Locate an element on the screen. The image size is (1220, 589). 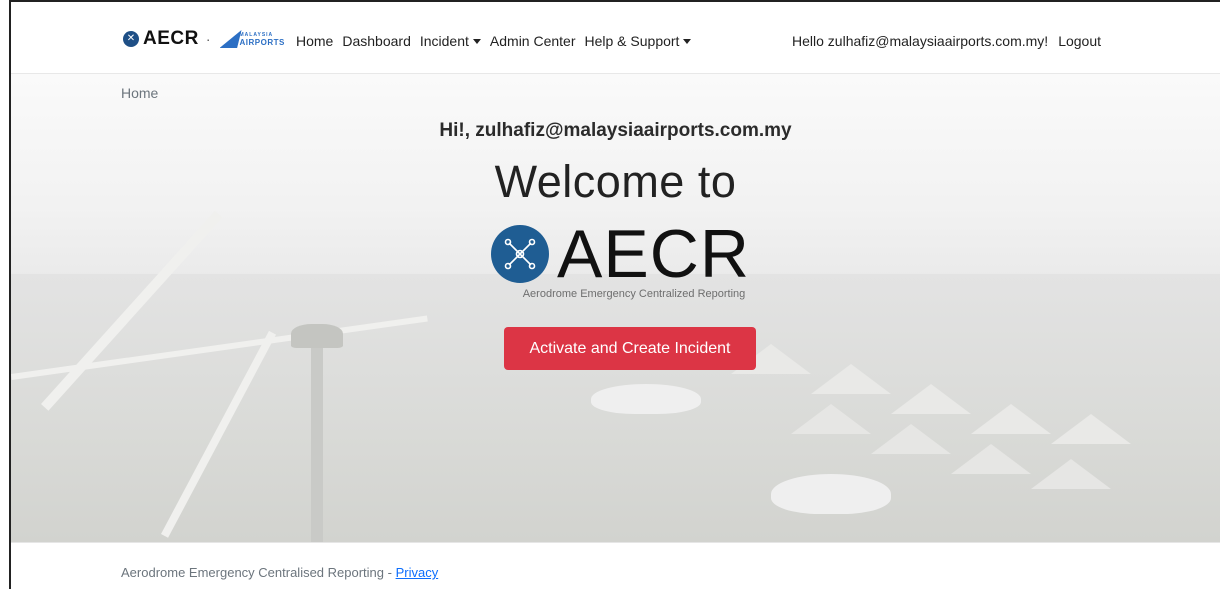
nav-help-support-dropdown: Help & Support is located at coordinates (638, 41).